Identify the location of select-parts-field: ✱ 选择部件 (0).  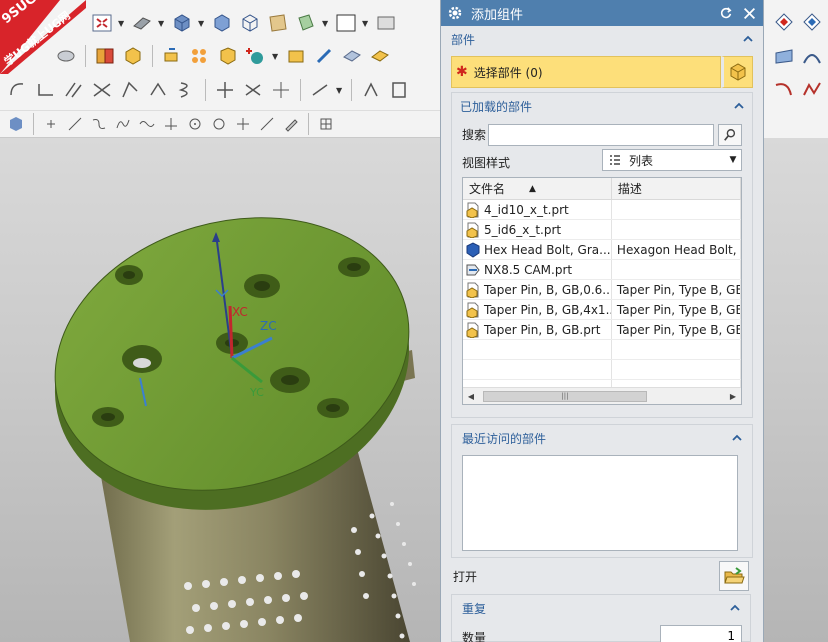
(586, 72).